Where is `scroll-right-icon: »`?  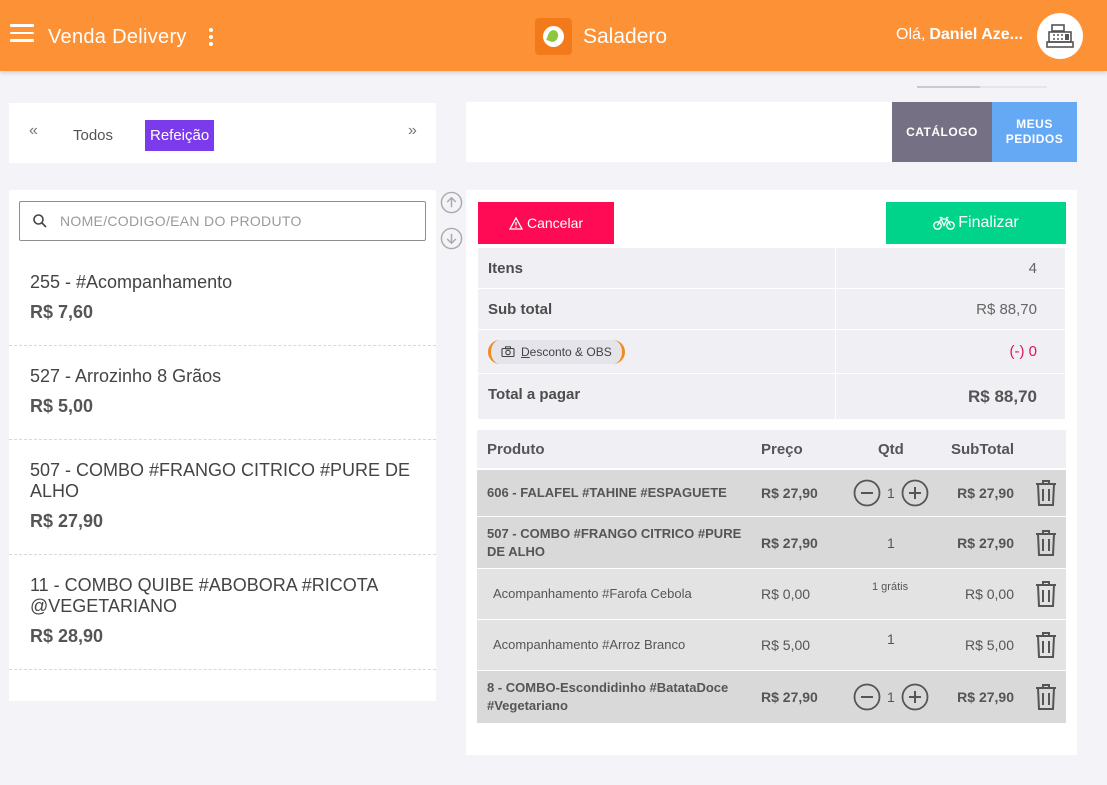 scroll-right-icon: » is located at coordinates (412, 131).